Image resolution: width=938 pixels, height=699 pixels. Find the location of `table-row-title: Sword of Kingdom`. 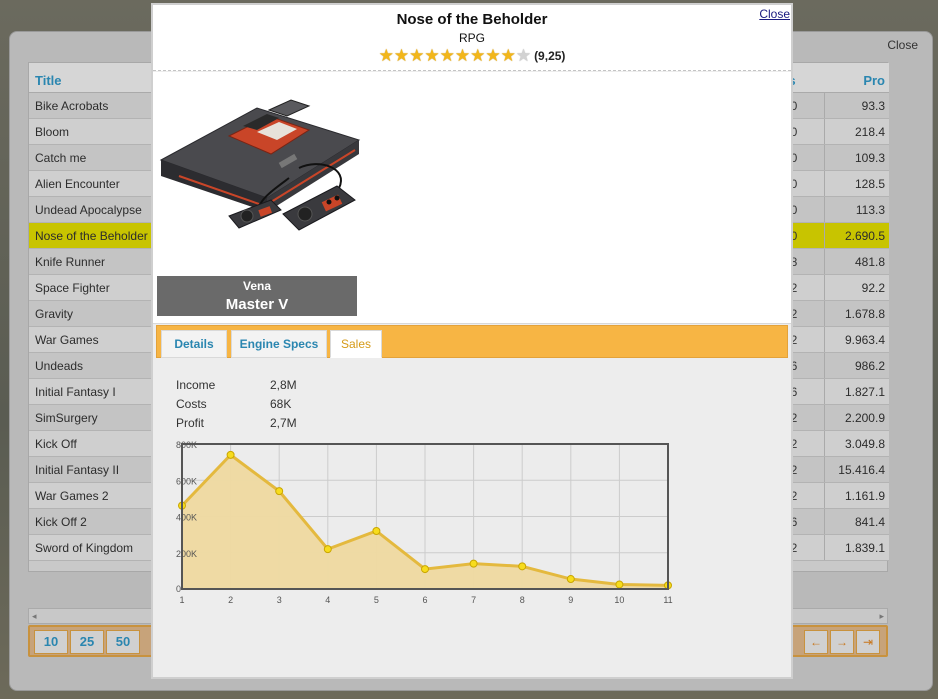

table-row-title: Sword of Kingdom is located at coordinates (94, 548).